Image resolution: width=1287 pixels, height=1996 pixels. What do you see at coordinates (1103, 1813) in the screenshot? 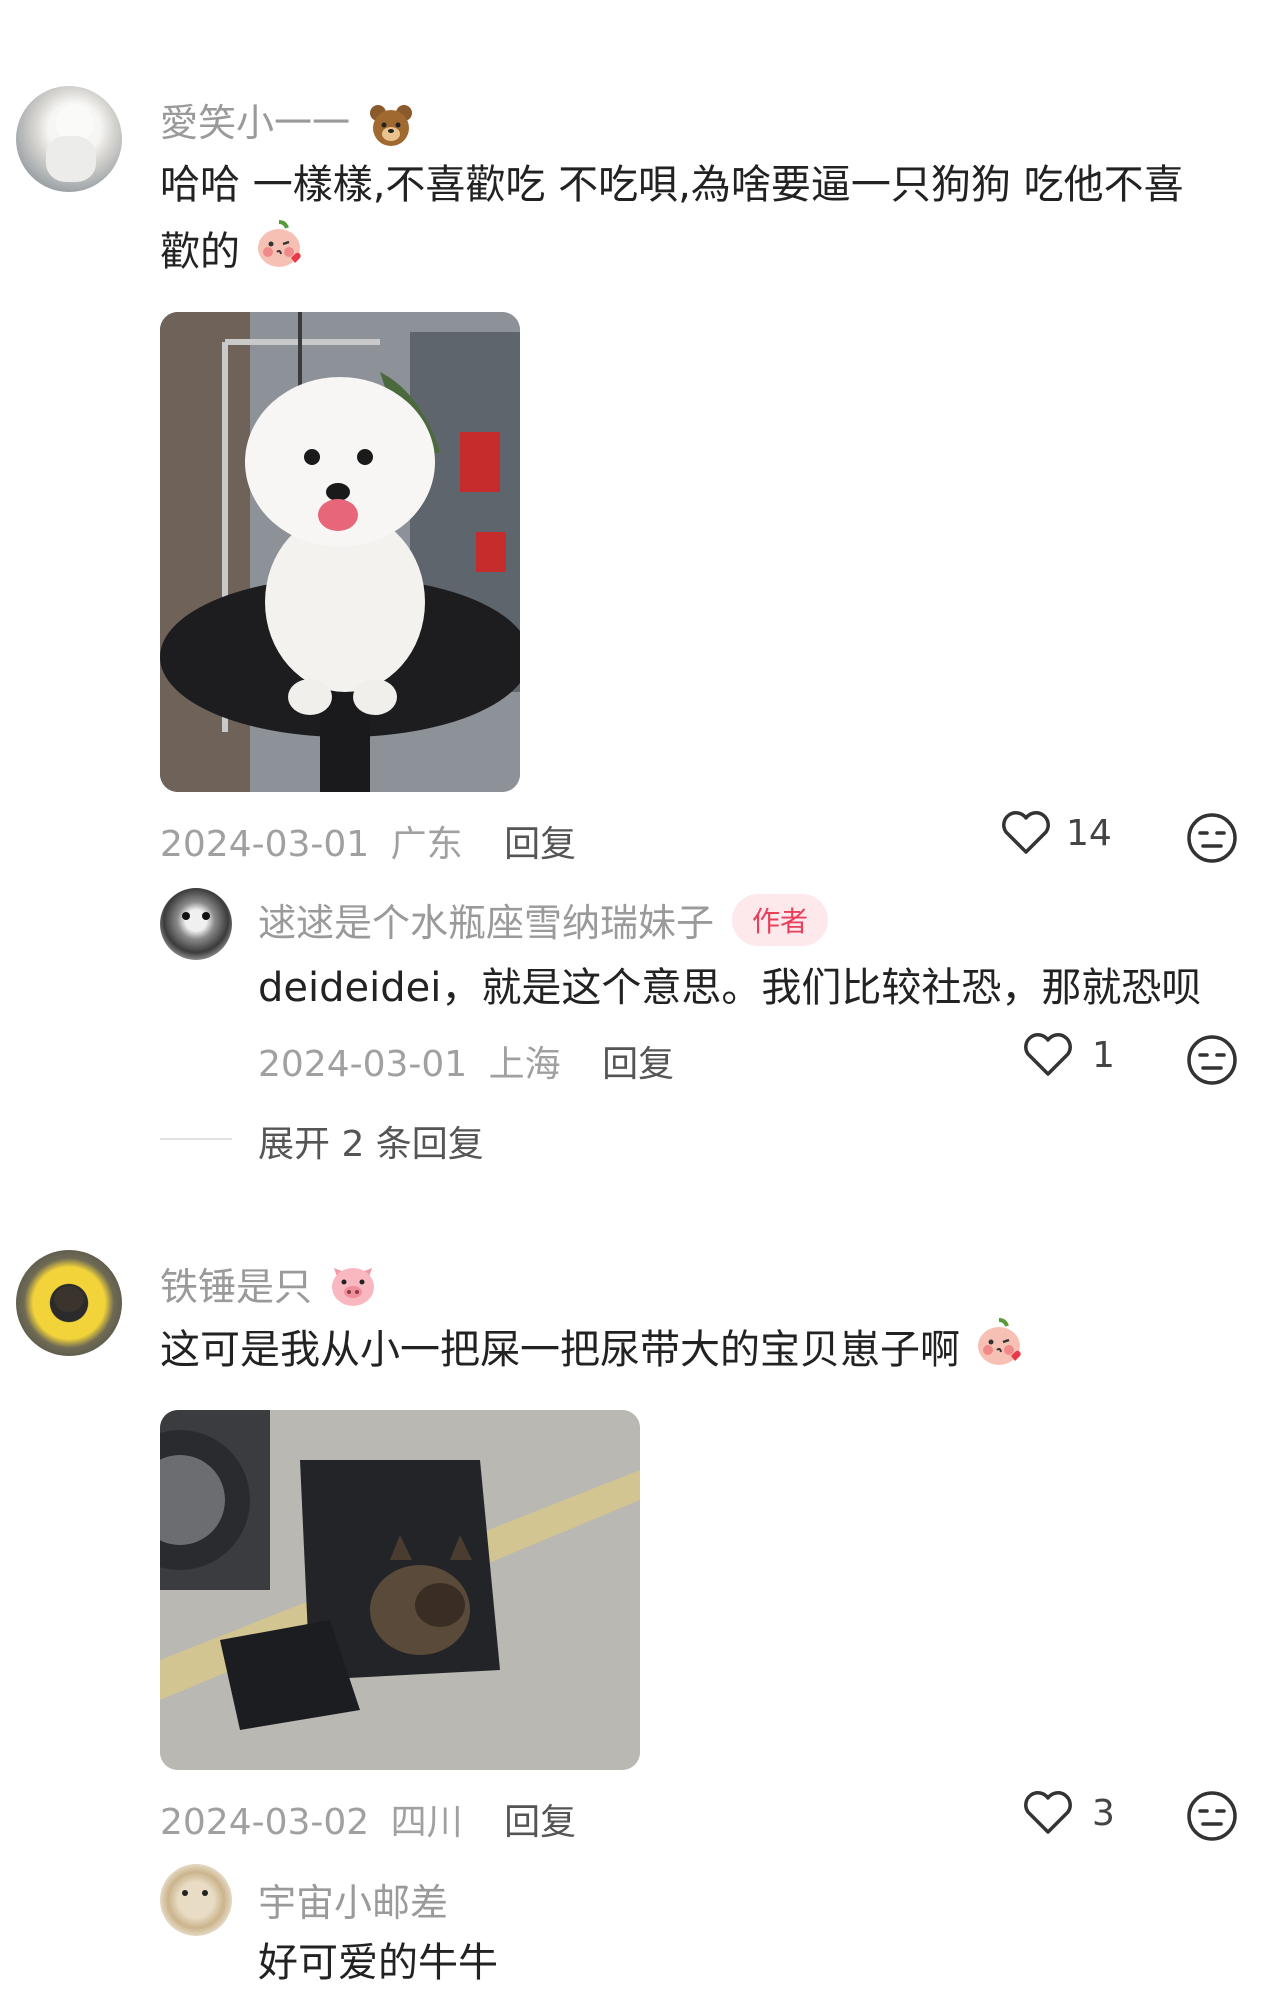
I see `like-count: 3` at bounding box center [1103, 1813].